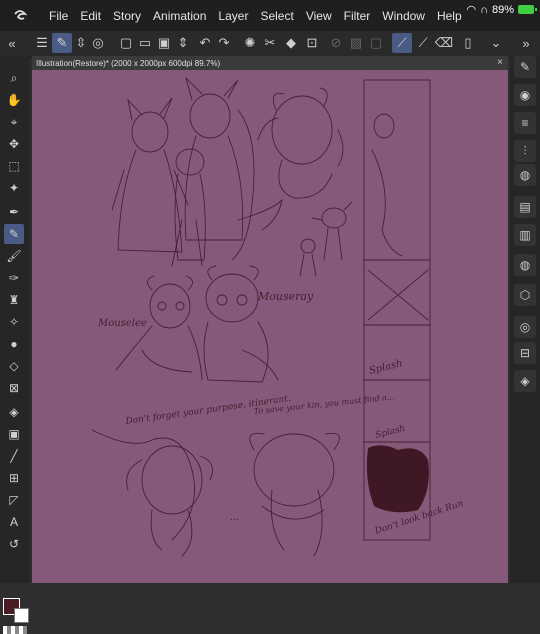 This screenshot has width=540, height=634. Describe the element at coordinates (444, 43) in the screenshot. I see `eraser-snap-icon: ⌫` at that location.